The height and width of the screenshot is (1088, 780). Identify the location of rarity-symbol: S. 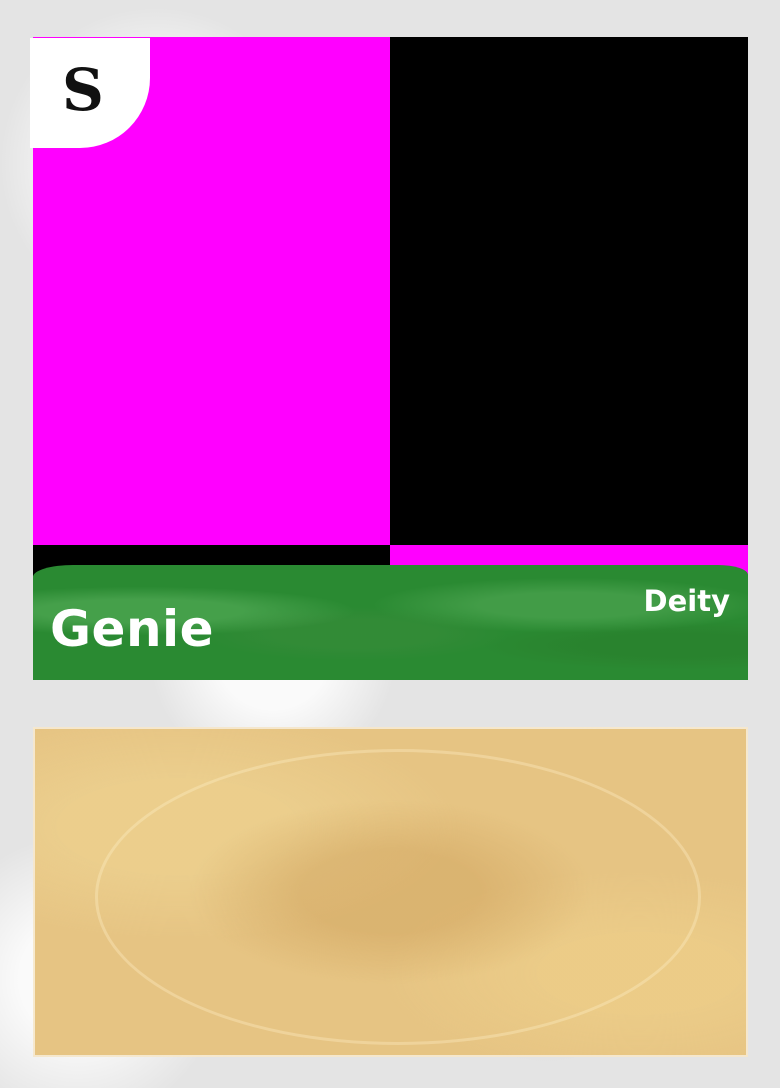
(83, 90).